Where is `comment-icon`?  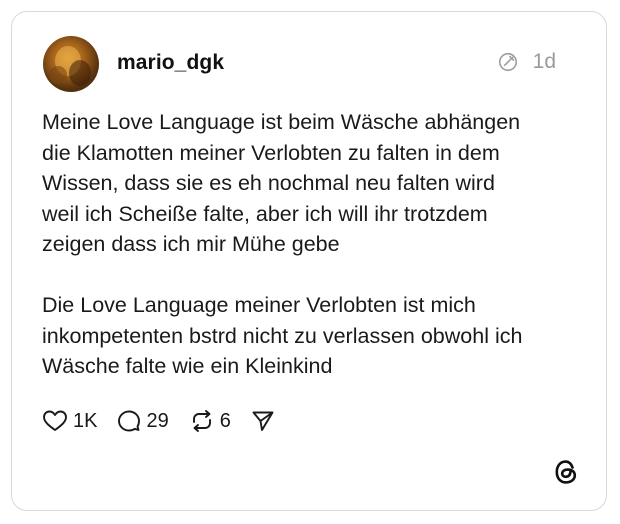 comment-icon is located at coordinates (129, 421).